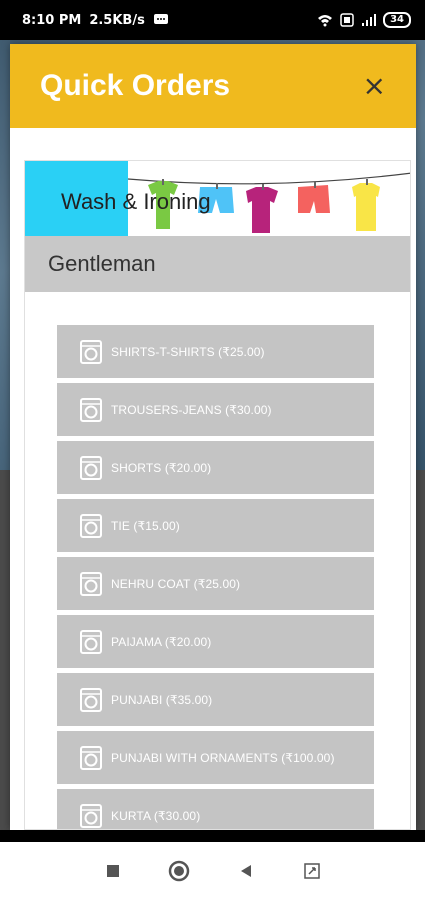 This screenshot has width=425, height=900. What do you see at coordinates (215, 809) in the screenshot?
I see `service-item: KURTA (₹30.00)` at bounding box center [215, 809].